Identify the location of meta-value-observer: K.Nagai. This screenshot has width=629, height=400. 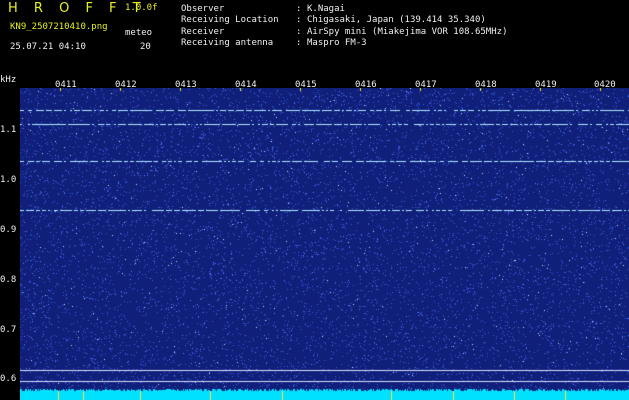
(326, 9).